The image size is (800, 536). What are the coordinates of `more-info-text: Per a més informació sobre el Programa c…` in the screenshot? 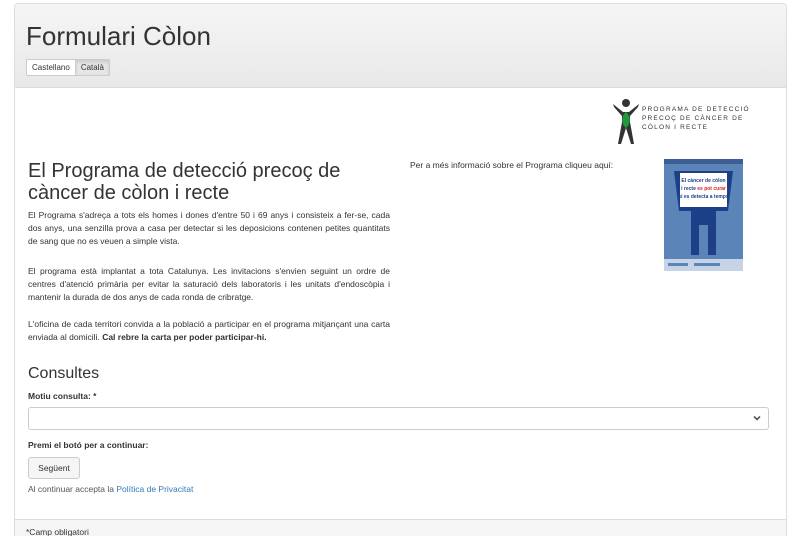 It's located at (512, 165).